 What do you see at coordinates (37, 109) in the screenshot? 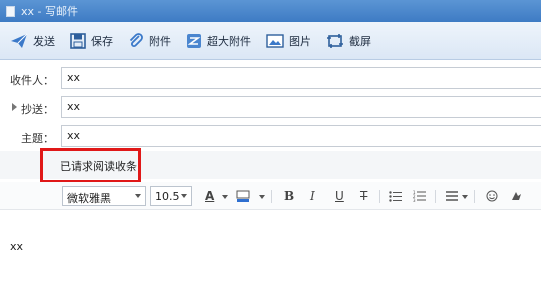
I see `cc-label: 抄送：` at bounding box center [37, 109].